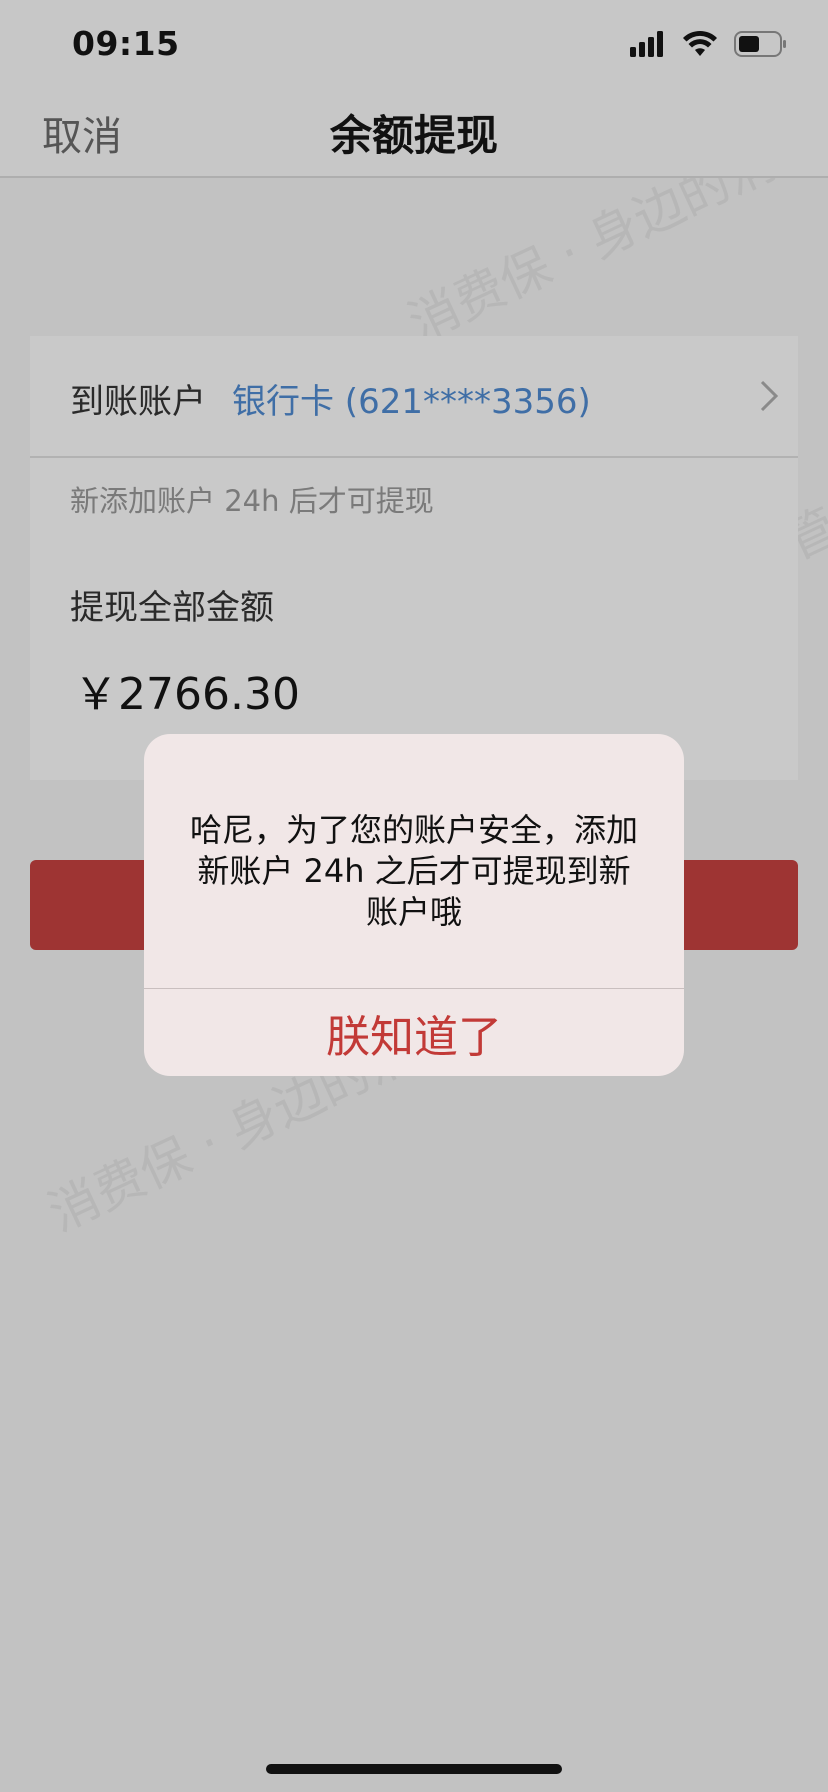 This screenshot has height=1792, width=828. I want to click on page-title: 余额提现, so click(413, 135).